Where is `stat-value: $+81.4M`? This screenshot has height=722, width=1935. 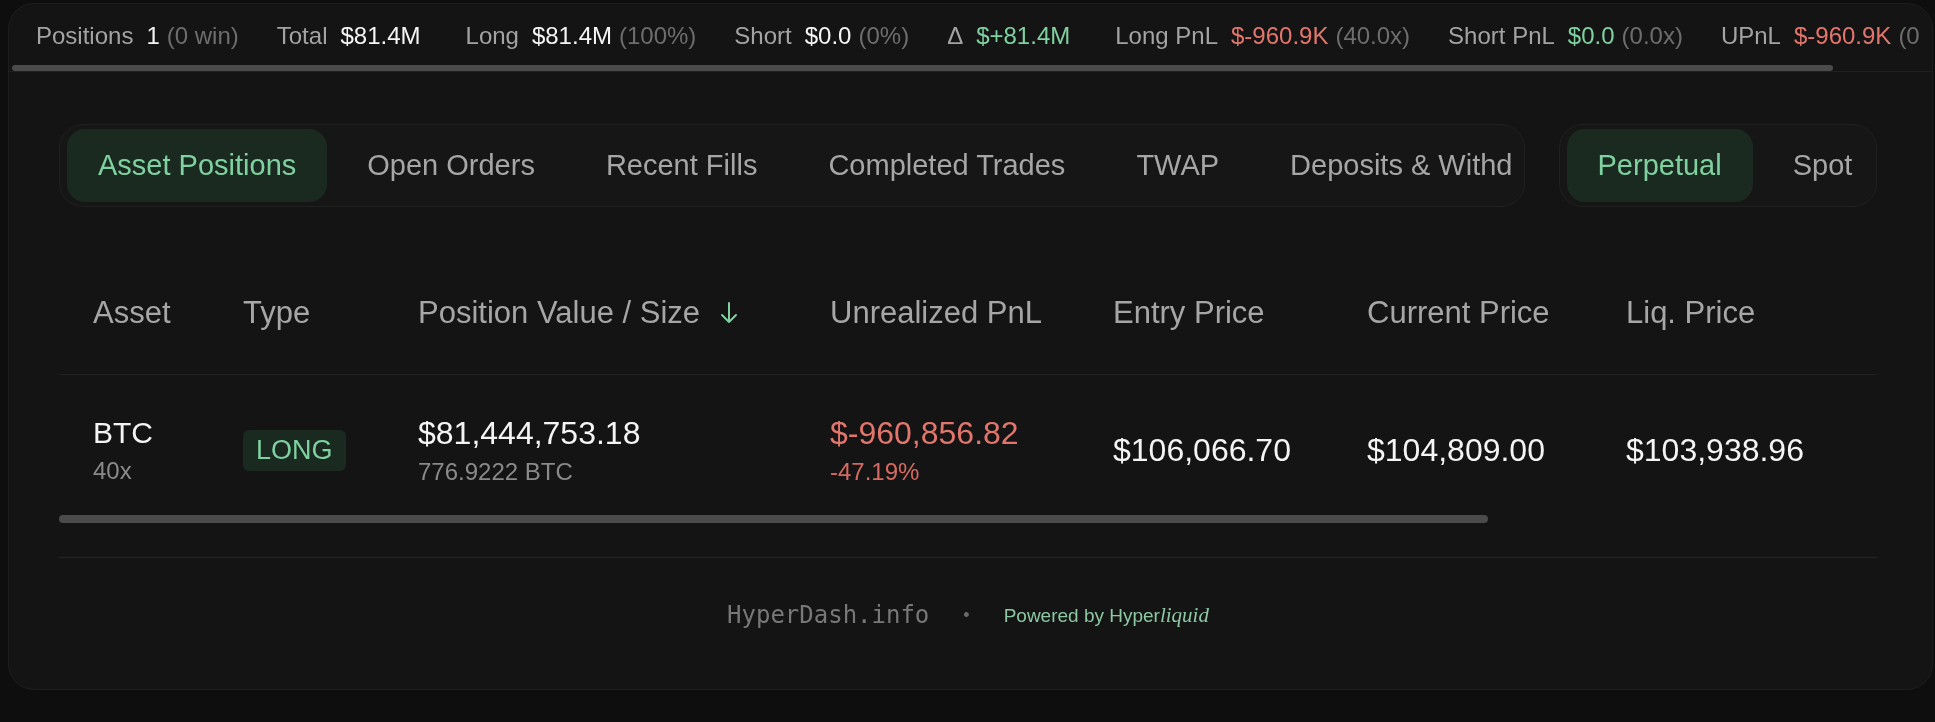
stat-value: $+81.4M is located at coordinates (1023, 36).